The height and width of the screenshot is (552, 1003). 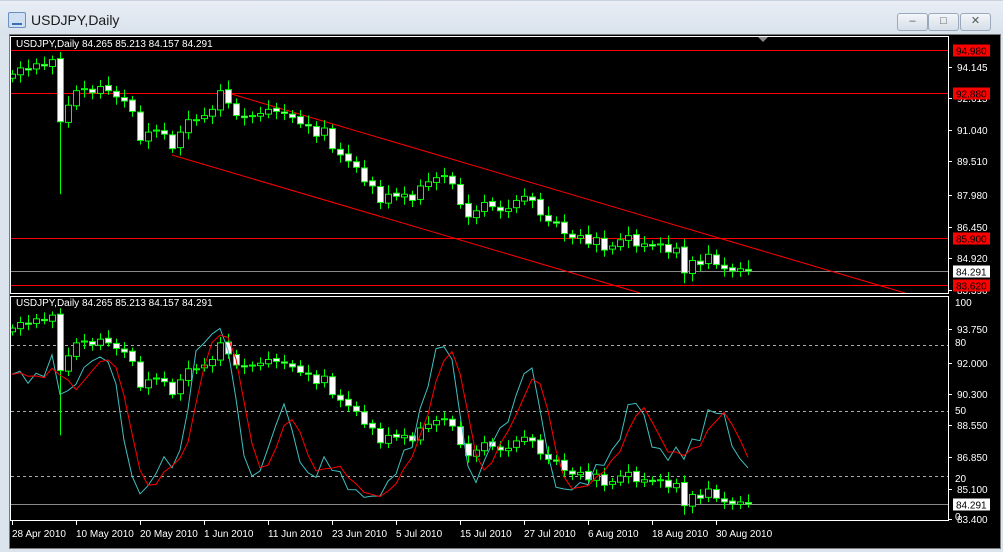 What do you see at coordinates (763, 39) in the screenshot?
I see `chart-shift-marker-icon` at bounding box center [763, 39].